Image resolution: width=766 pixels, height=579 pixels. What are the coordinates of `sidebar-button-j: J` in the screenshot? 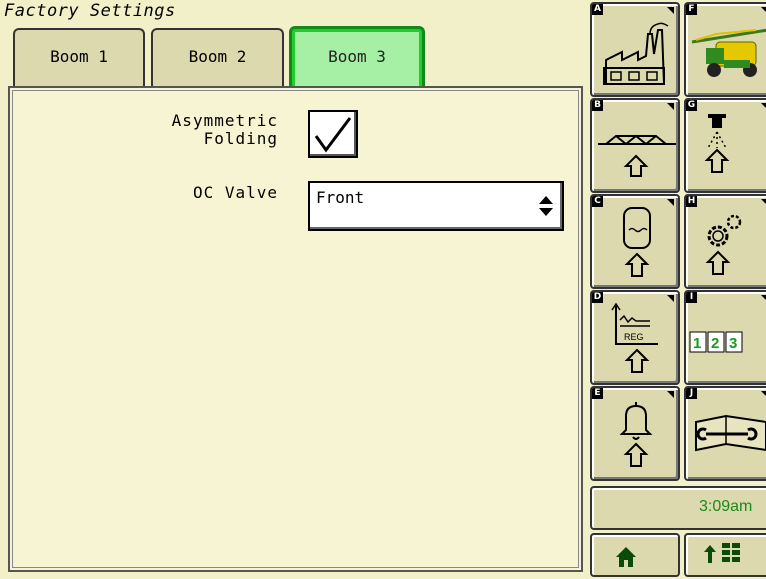 It's located at (725, 433).